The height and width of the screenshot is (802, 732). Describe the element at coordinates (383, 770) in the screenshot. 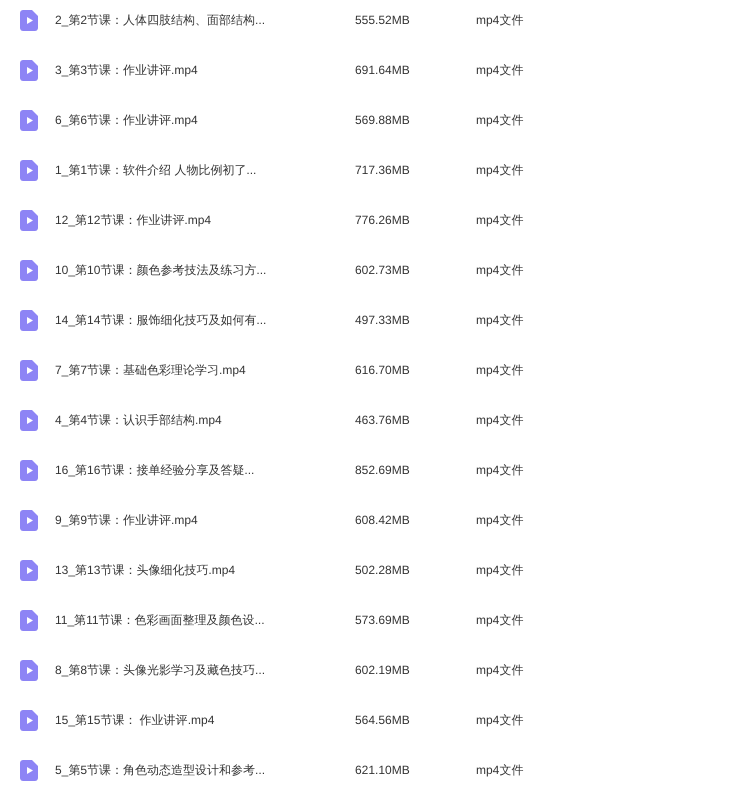

I see `file-size: 621.10MB` at that location.